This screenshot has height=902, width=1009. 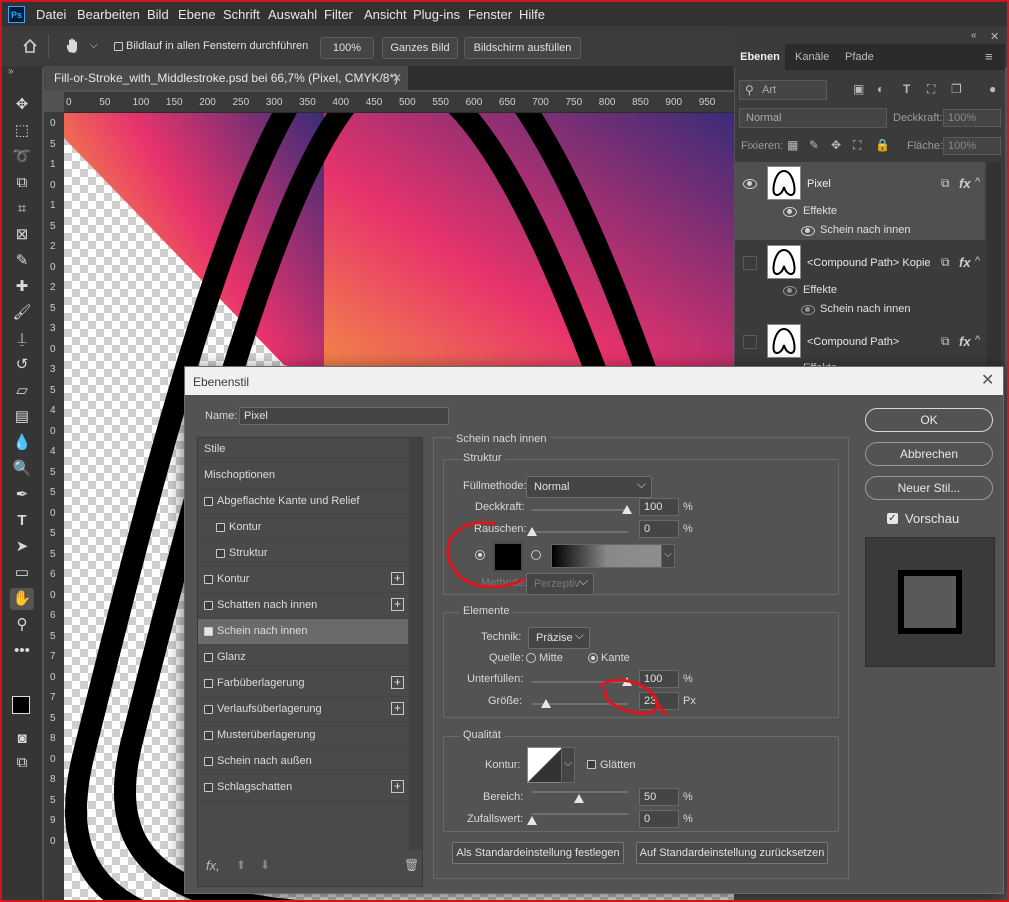 What do you see at coordinates (22, 763) in the screenshot?
I see `screen-mode-icon: ⧉` at bounding box center [22, 763].